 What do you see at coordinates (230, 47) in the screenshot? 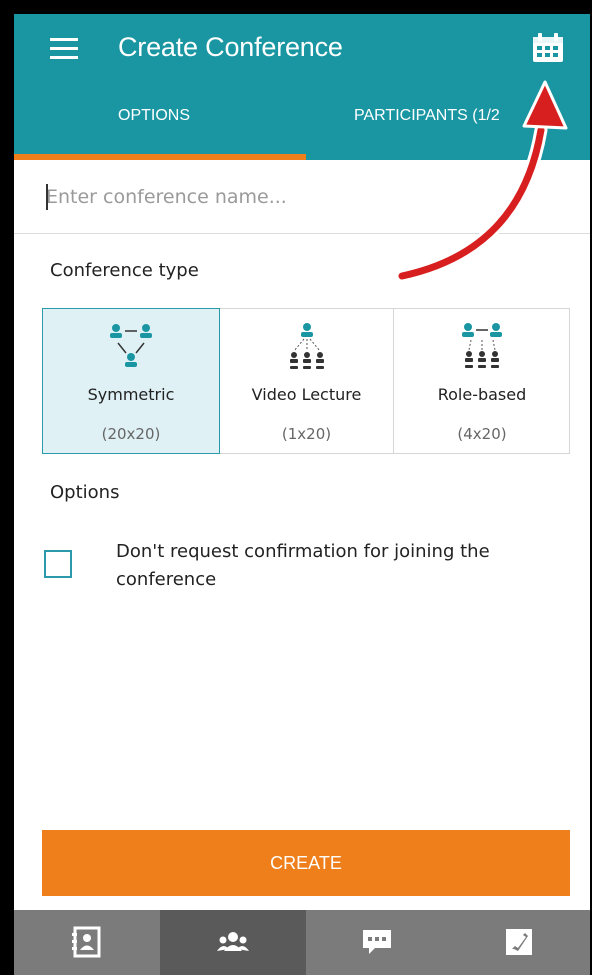
I see `page-title: Create Conference` at bounding box center [230, 47].